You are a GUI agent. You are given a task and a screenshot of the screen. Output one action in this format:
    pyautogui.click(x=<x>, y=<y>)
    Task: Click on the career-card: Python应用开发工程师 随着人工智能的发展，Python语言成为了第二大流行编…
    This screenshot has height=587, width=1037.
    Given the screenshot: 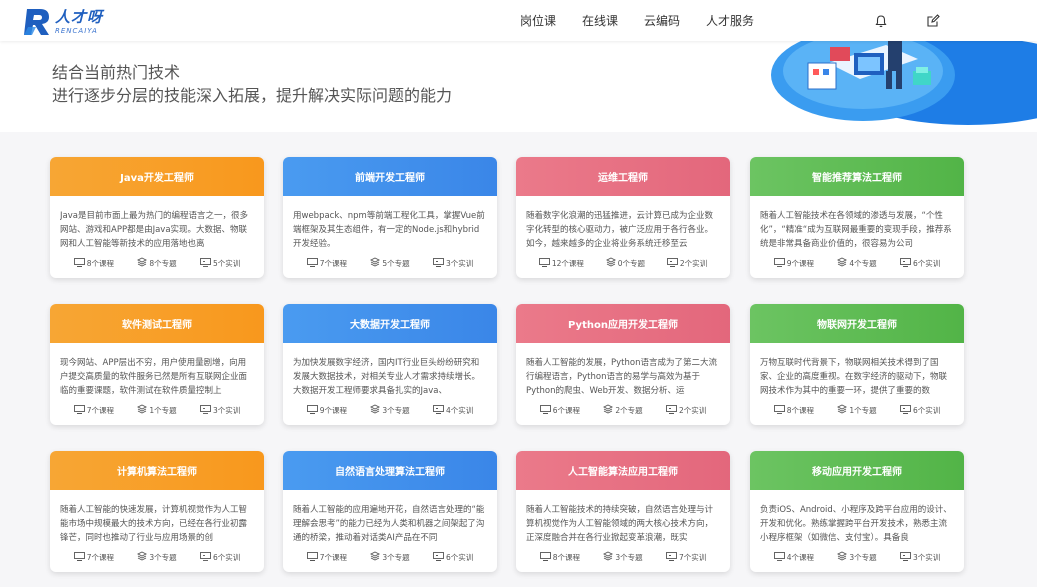 What is the action you would take?
    pyautogui.click(x=623, y=364)
    